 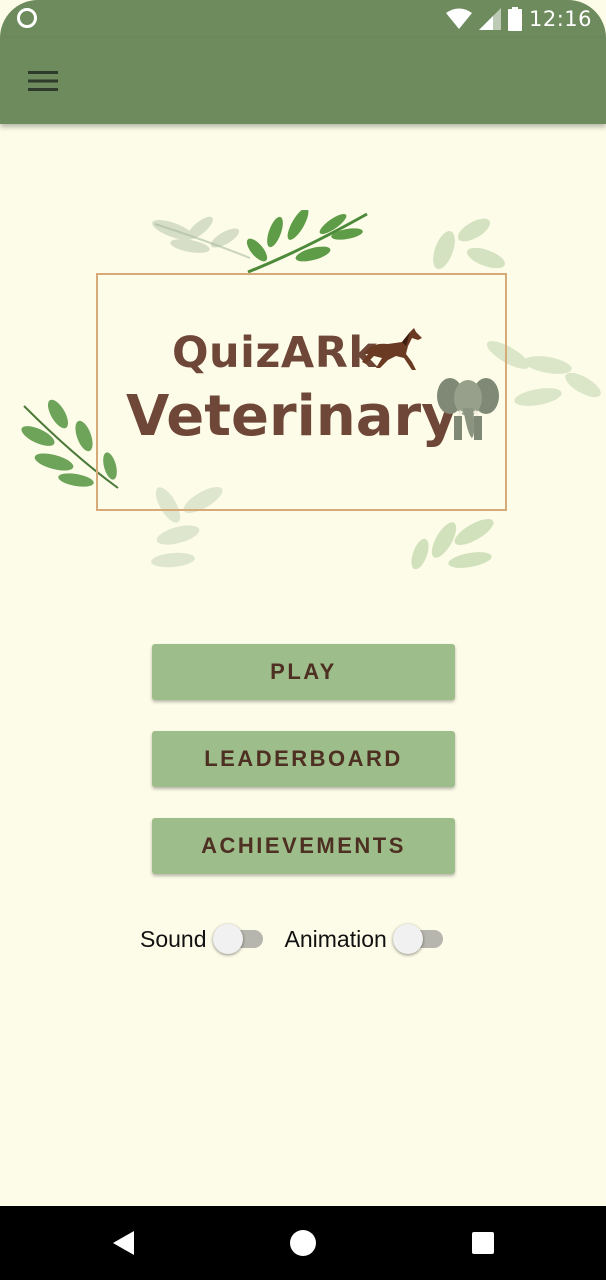 What do you see at coordinates (303, 672) in the screenshot?
I see `play-button: PLAY` at bounding box center [303, 672].